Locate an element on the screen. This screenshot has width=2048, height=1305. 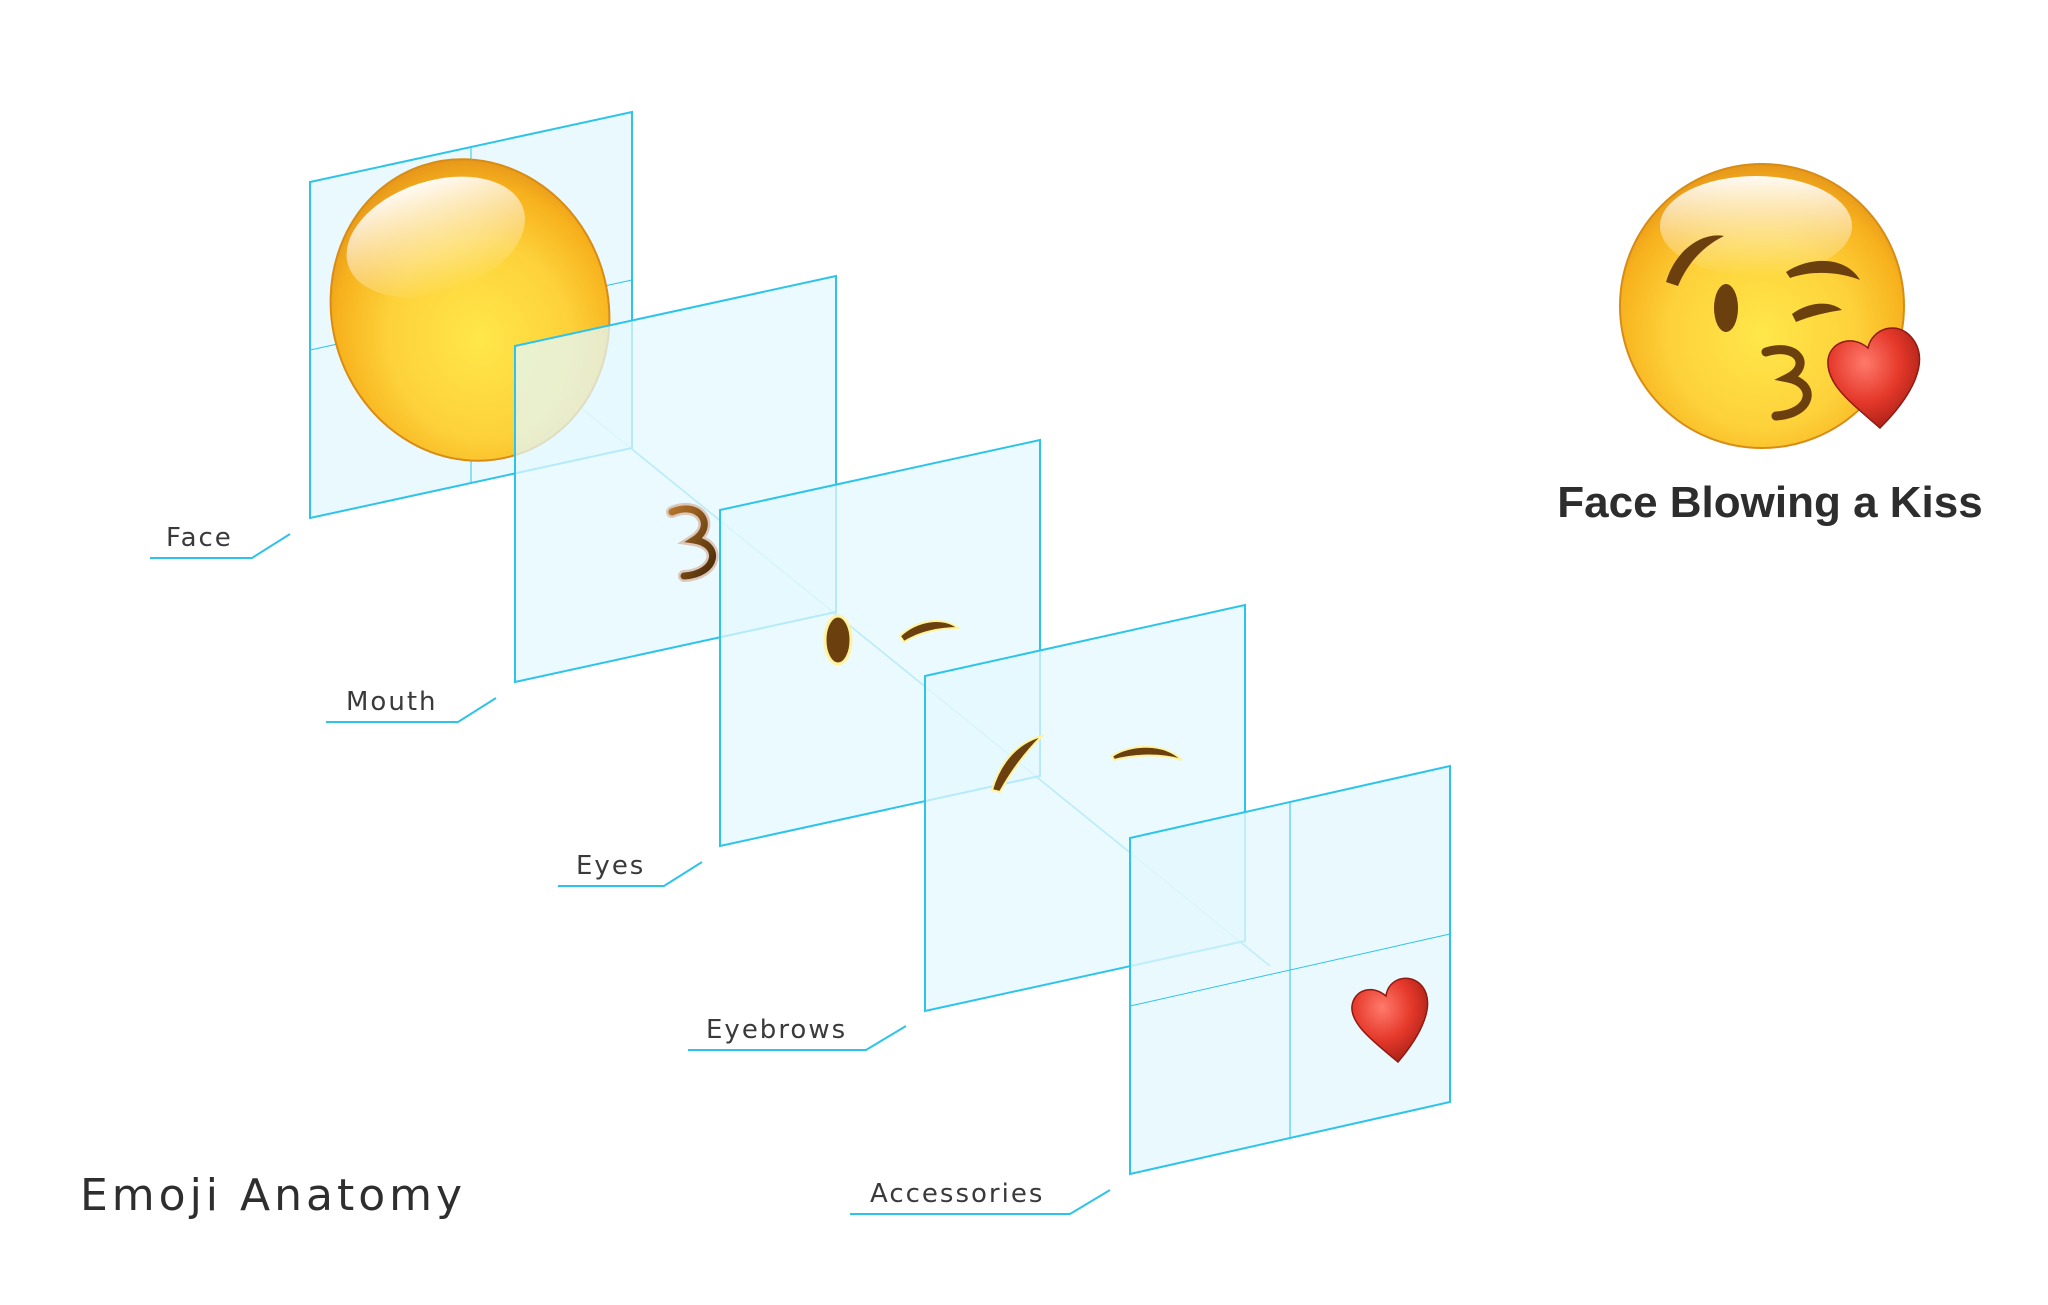
label-face-text: Face is located at coordinates (199, 538).